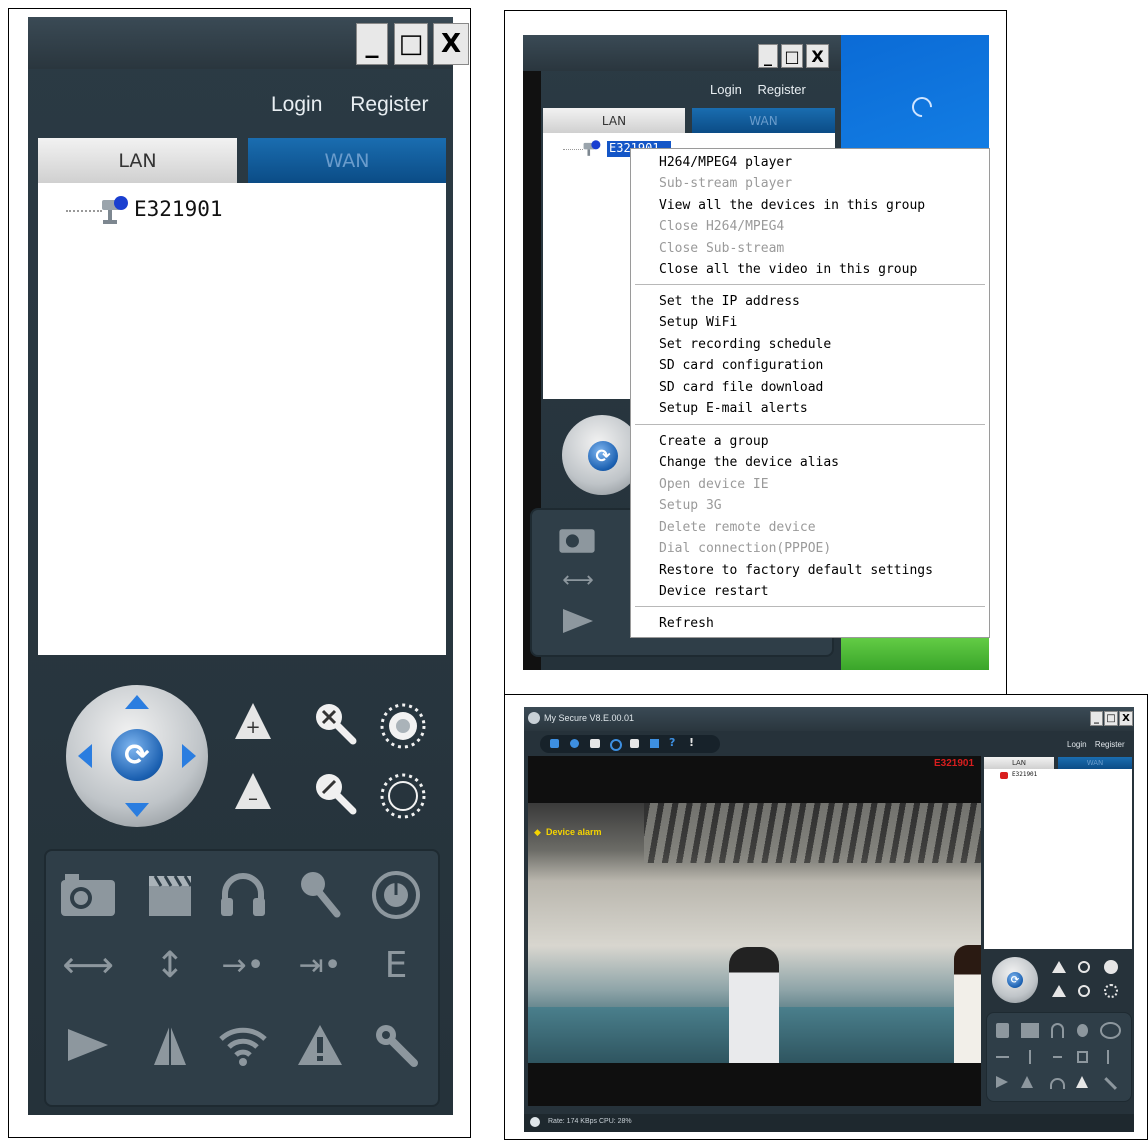  What do you see at coordinates (1110, 744) in the screenshot?
I see `main-register-link: Register` at bounding box center [1110, 744].